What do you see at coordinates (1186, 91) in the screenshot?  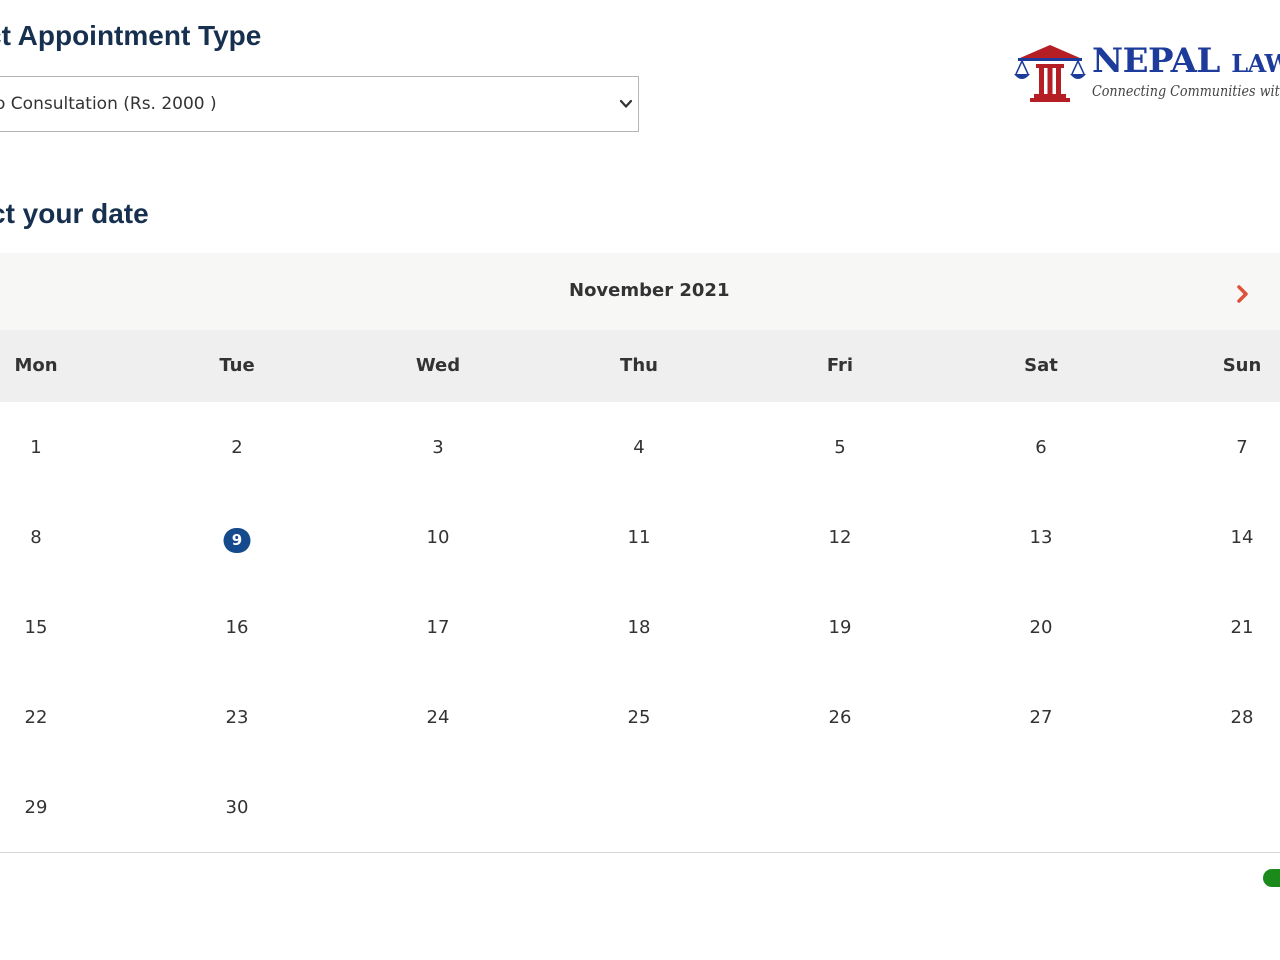 I see `logo-tagline: Connecting Communities with Legal` at bounding box center [1186, 91].